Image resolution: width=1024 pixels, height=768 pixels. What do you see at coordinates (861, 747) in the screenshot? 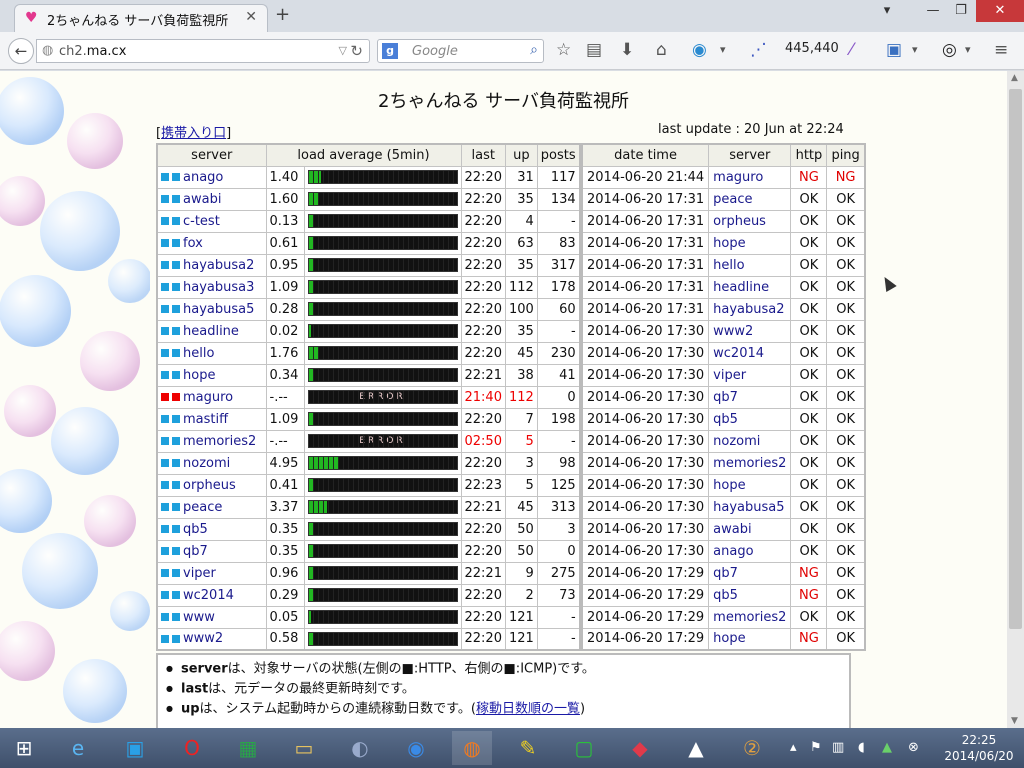
I see `volume-icon: ◖` at bounding box center [861, 747].